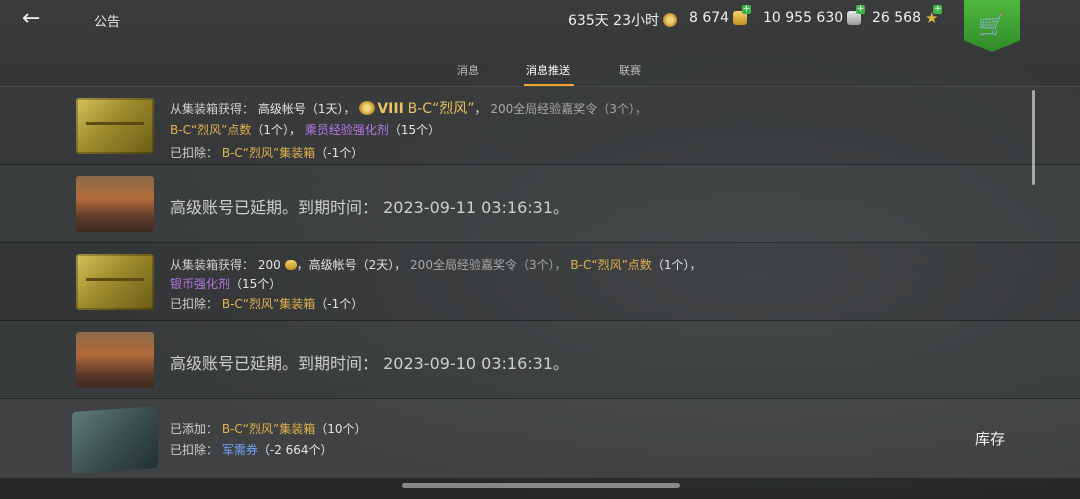 The width and height of the screenshot is (1080, 499). I want to click on silver-counter: 10 955 630 +, so click(814, 15).